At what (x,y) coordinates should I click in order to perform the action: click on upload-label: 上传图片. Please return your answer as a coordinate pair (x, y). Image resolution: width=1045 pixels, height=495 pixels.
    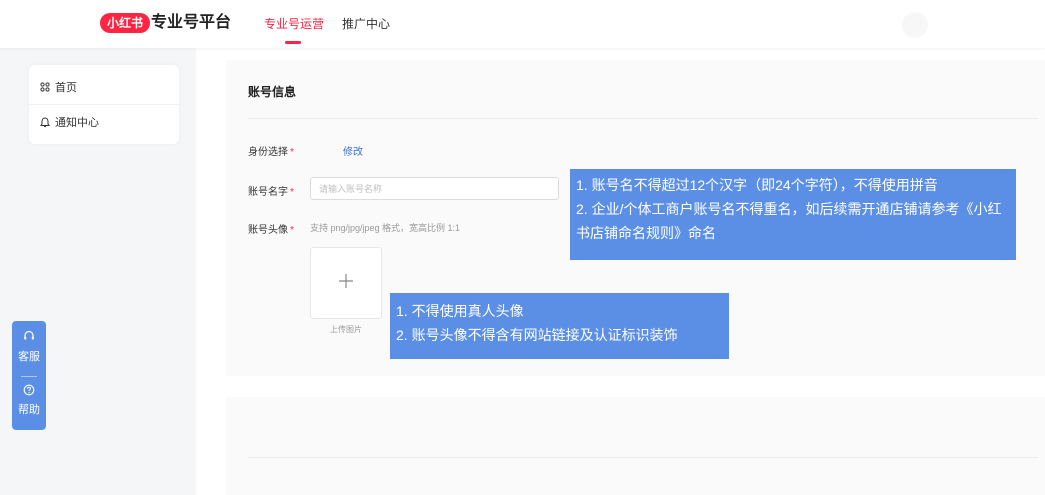
    Looking at the image, I should click on (346, 329).